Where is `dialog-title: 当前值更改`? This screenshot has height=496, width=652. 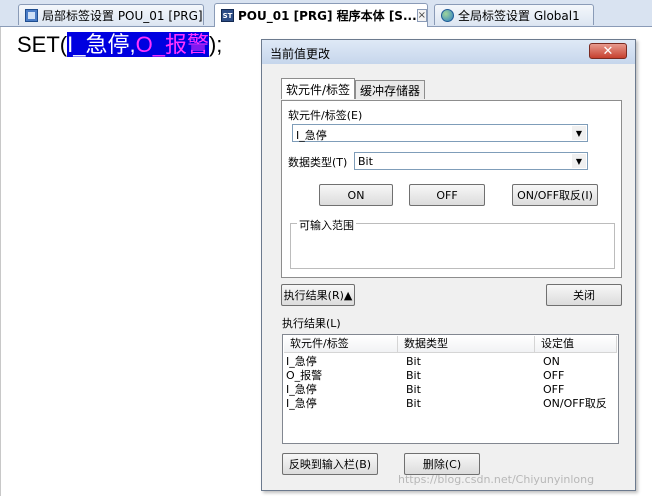
dialog-title: 当前值更改 is located at coordinates (300, 54).